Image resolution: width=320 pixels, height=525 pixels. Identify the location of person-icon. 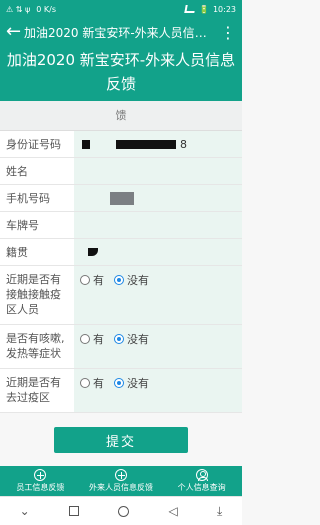
(201, 475).